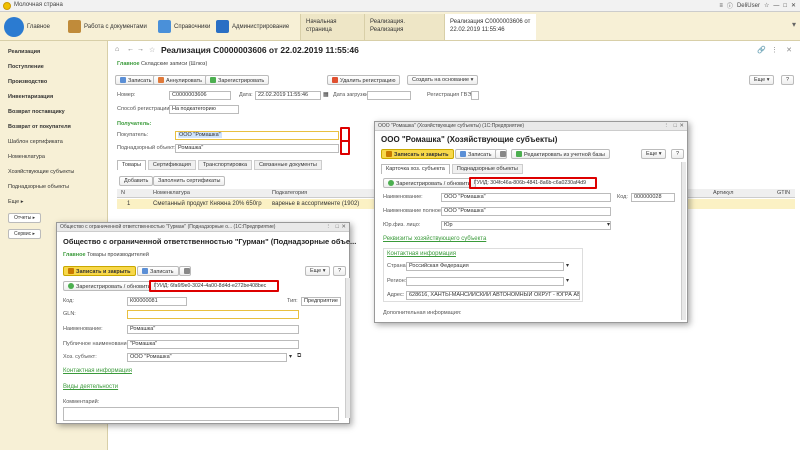 The image size is (800, 450). I want to click on dialog2-nav-goods: Товары производителей, so click(118, 255).